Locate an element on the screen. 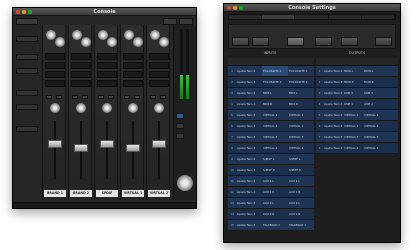 This screenshot has width=418, height=250. input-row: 1 Apollo Twin X FOCUSRITE 1 FOCUSRITE 1 is located at coordinates (271, 71).